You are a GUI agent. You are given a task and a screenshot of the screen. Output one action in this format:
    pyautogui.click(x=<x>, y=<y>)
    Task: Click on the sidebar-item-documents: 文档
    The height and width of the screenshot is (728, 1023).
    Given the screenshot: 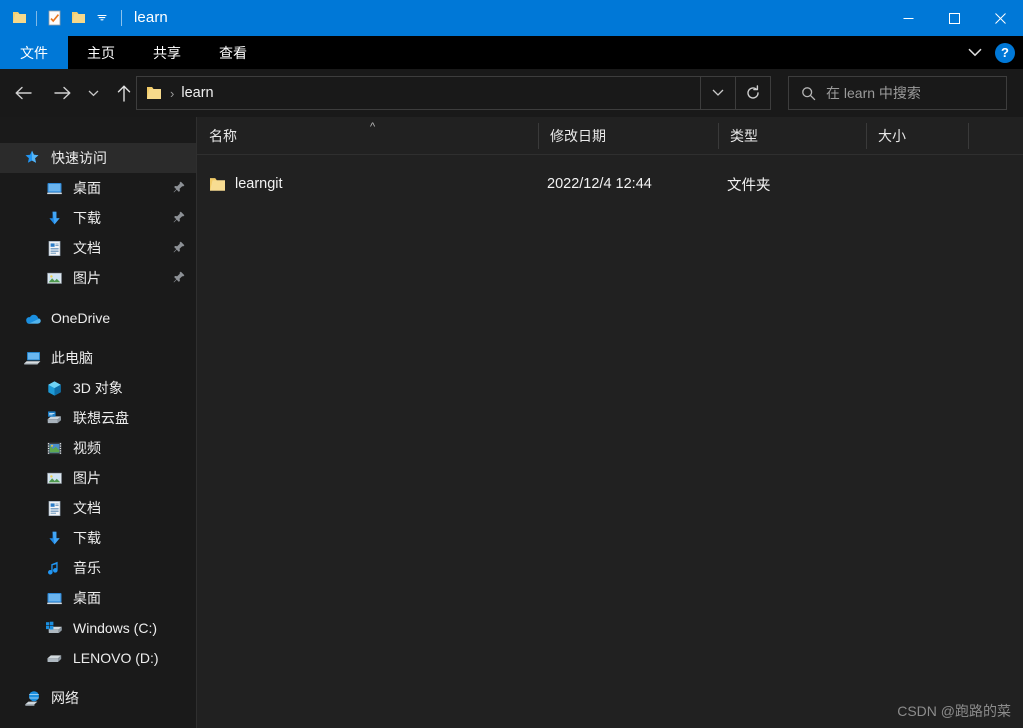 What is the action you would take?
    pyautogui.click(x=98, y=508)
    